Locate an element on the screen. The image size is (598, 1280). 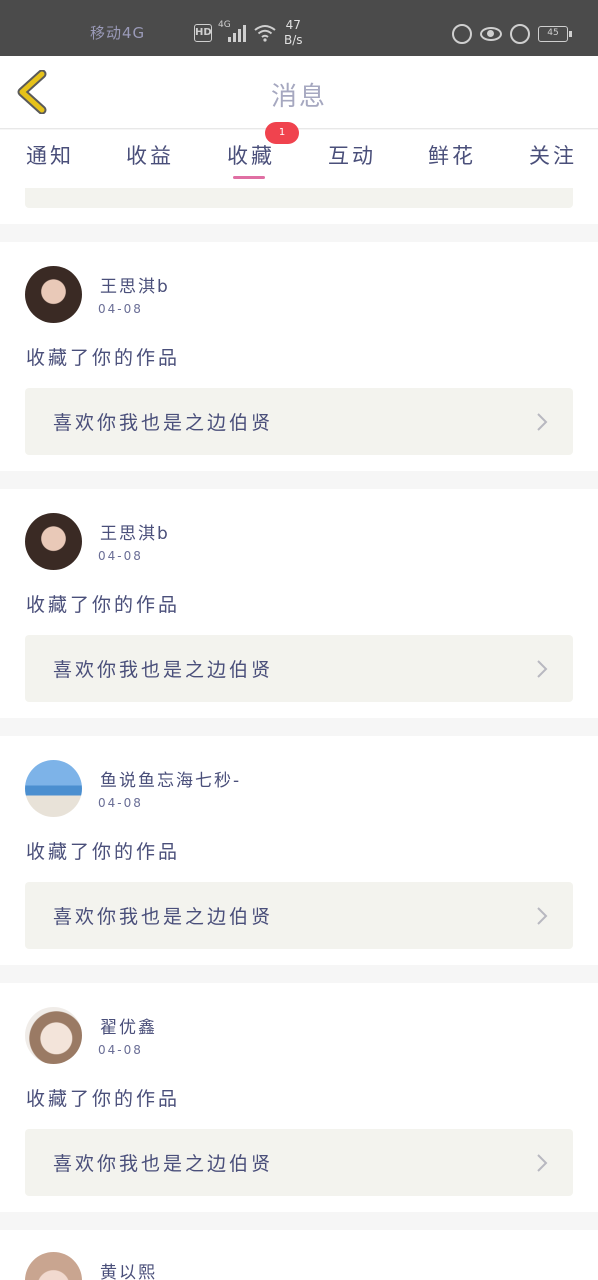
page-title: 消息 is located at coordinates (298, 97).